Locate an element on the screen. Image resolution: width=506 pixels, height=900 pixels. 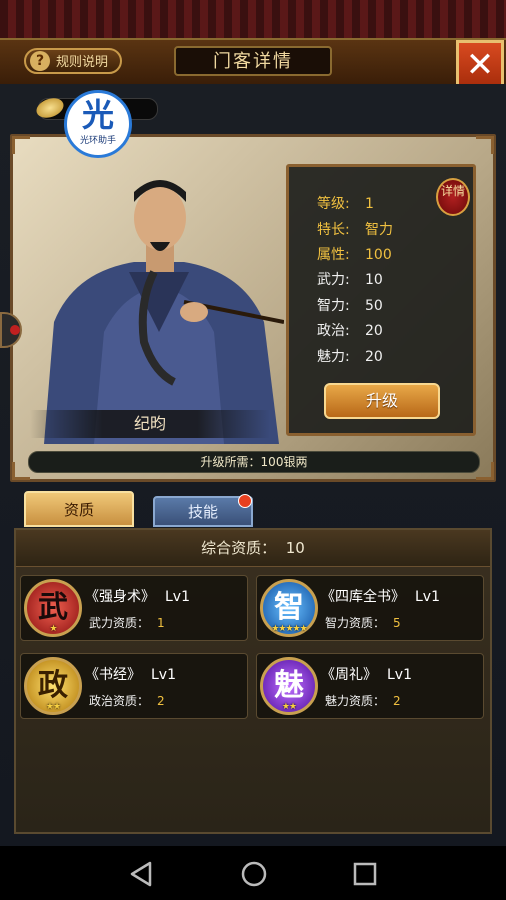
stat-intellect: 智力: 50 is located at coordinates (350, 305).